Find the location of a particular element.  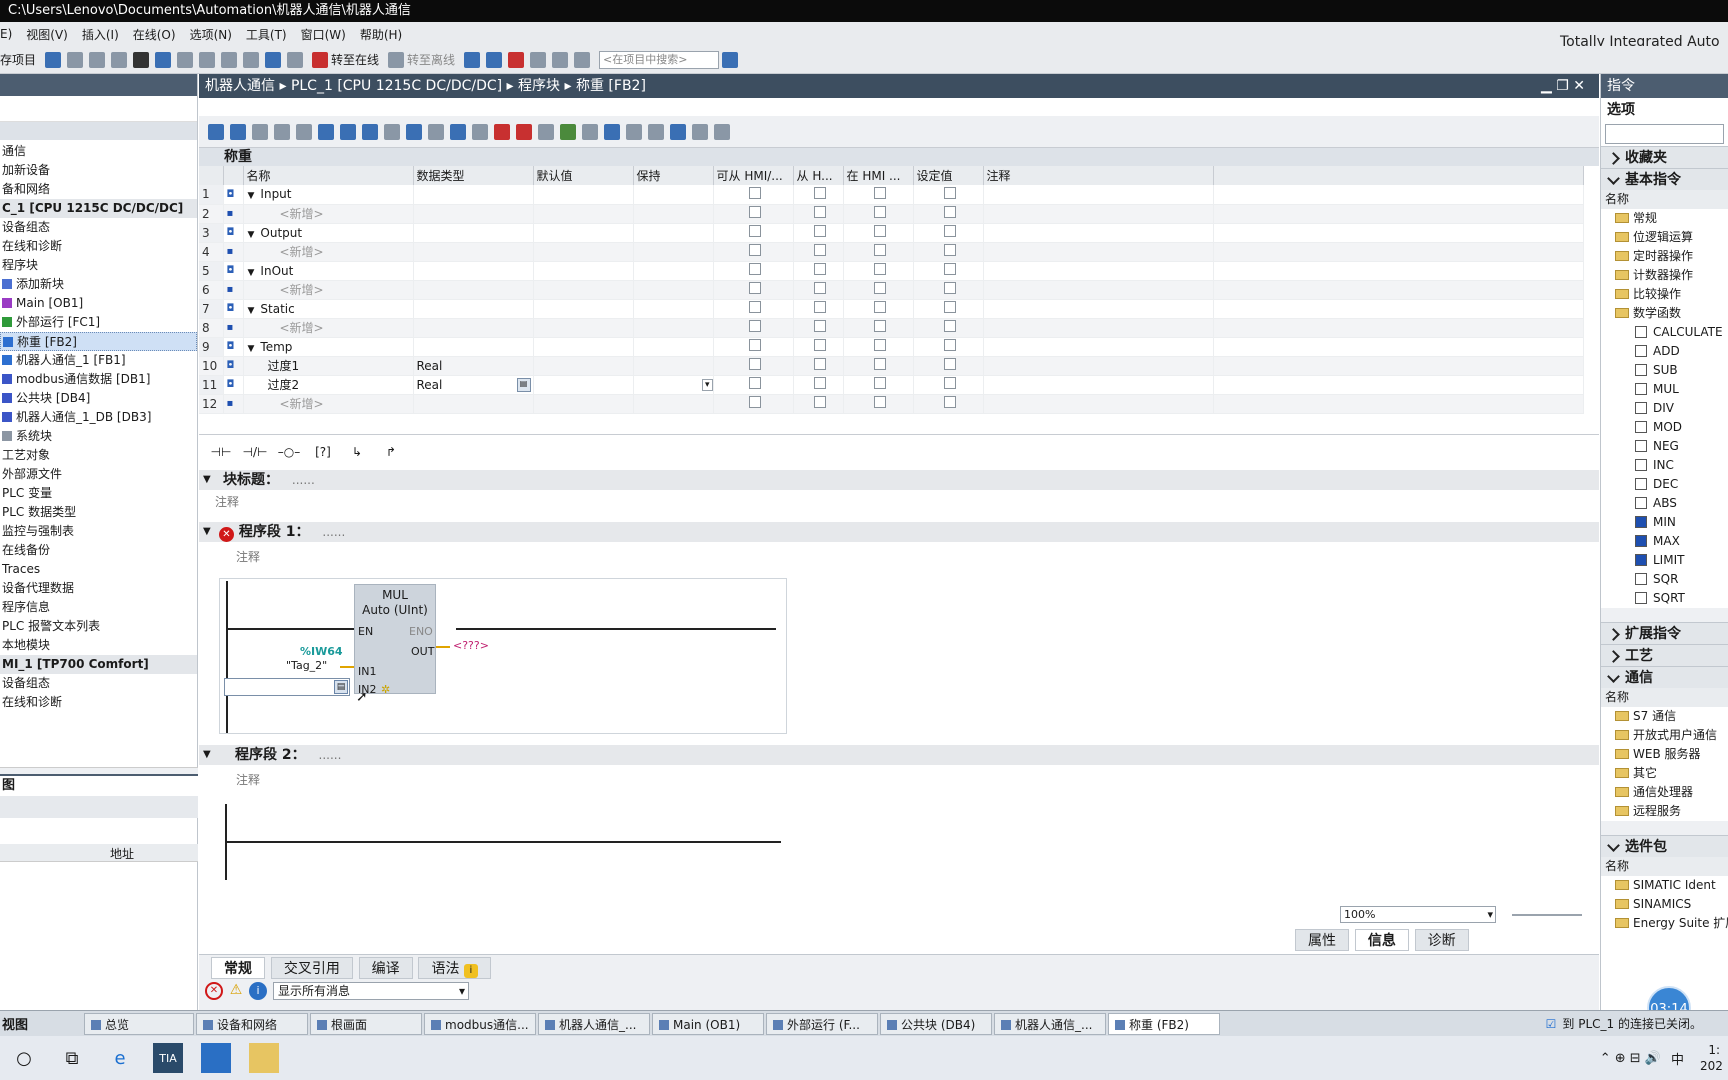

block-comment: 注释 is located at coordinates (227, 501).